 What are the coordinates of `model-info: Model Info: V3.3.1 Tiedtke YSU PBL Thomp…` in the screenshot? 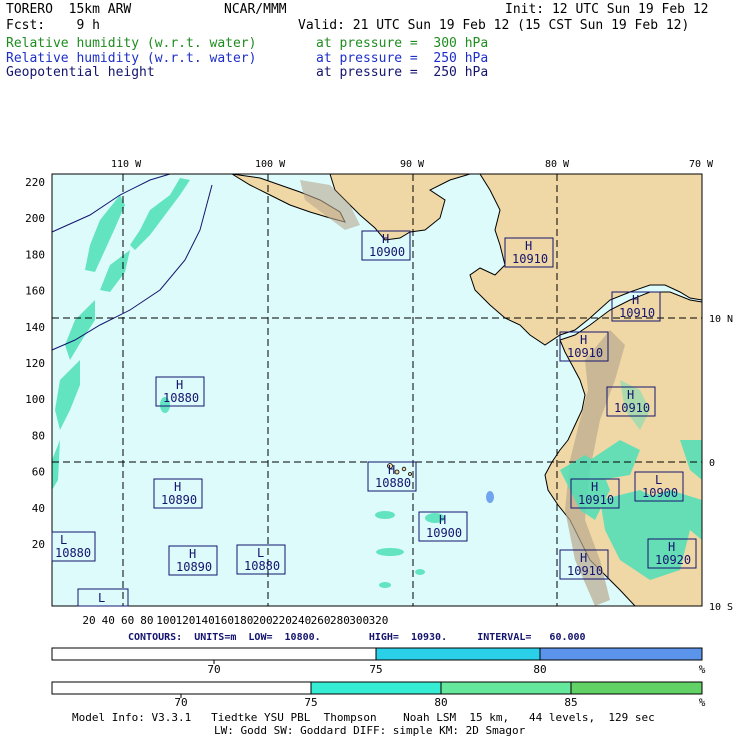 It's located at (363, 717).